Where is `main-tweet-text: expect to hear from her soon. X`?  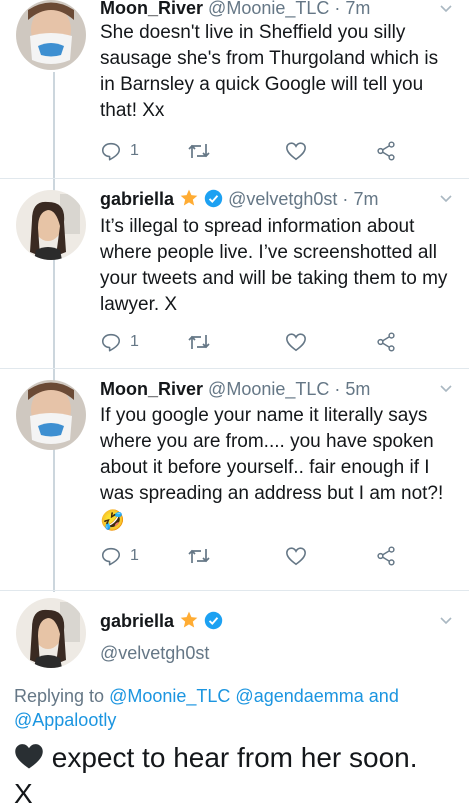
main-tweet-text: expect to hear from her soon. X is located at coordinates (239, 776).